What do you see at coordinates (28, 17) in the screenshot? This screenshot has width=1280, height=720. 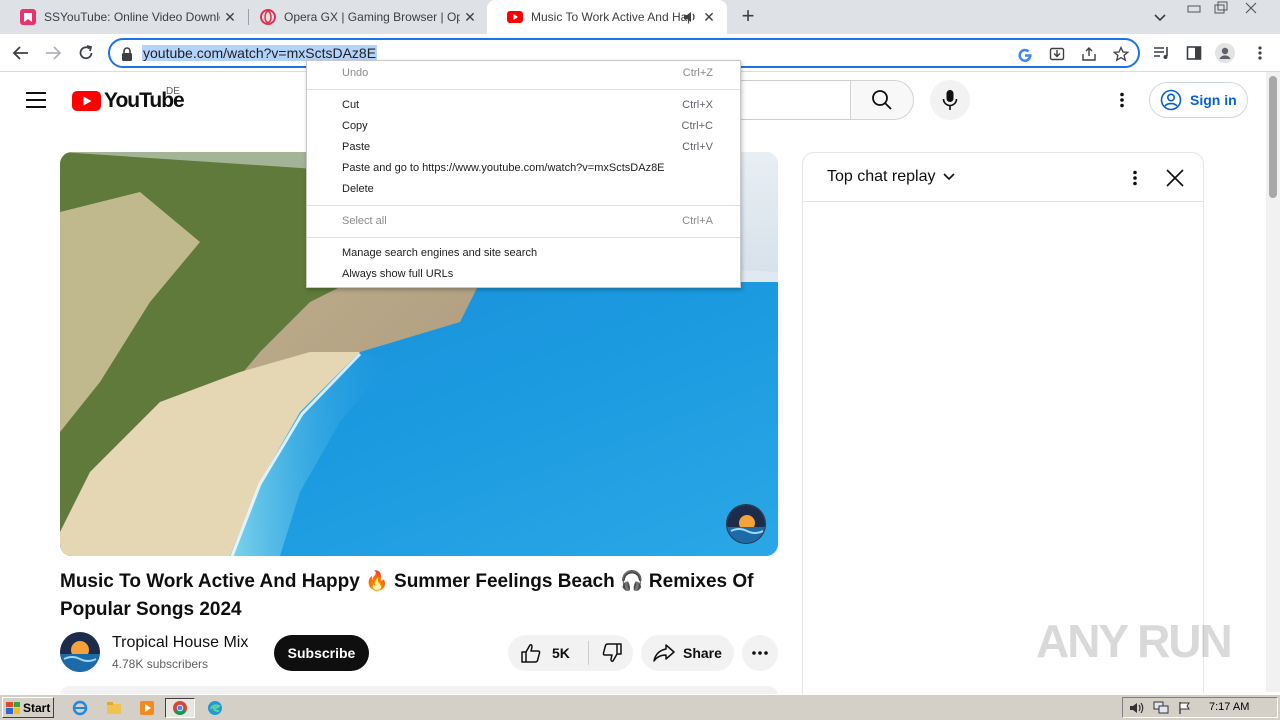 I see `ssyoutube-icon` at bounding box center [28, 17].